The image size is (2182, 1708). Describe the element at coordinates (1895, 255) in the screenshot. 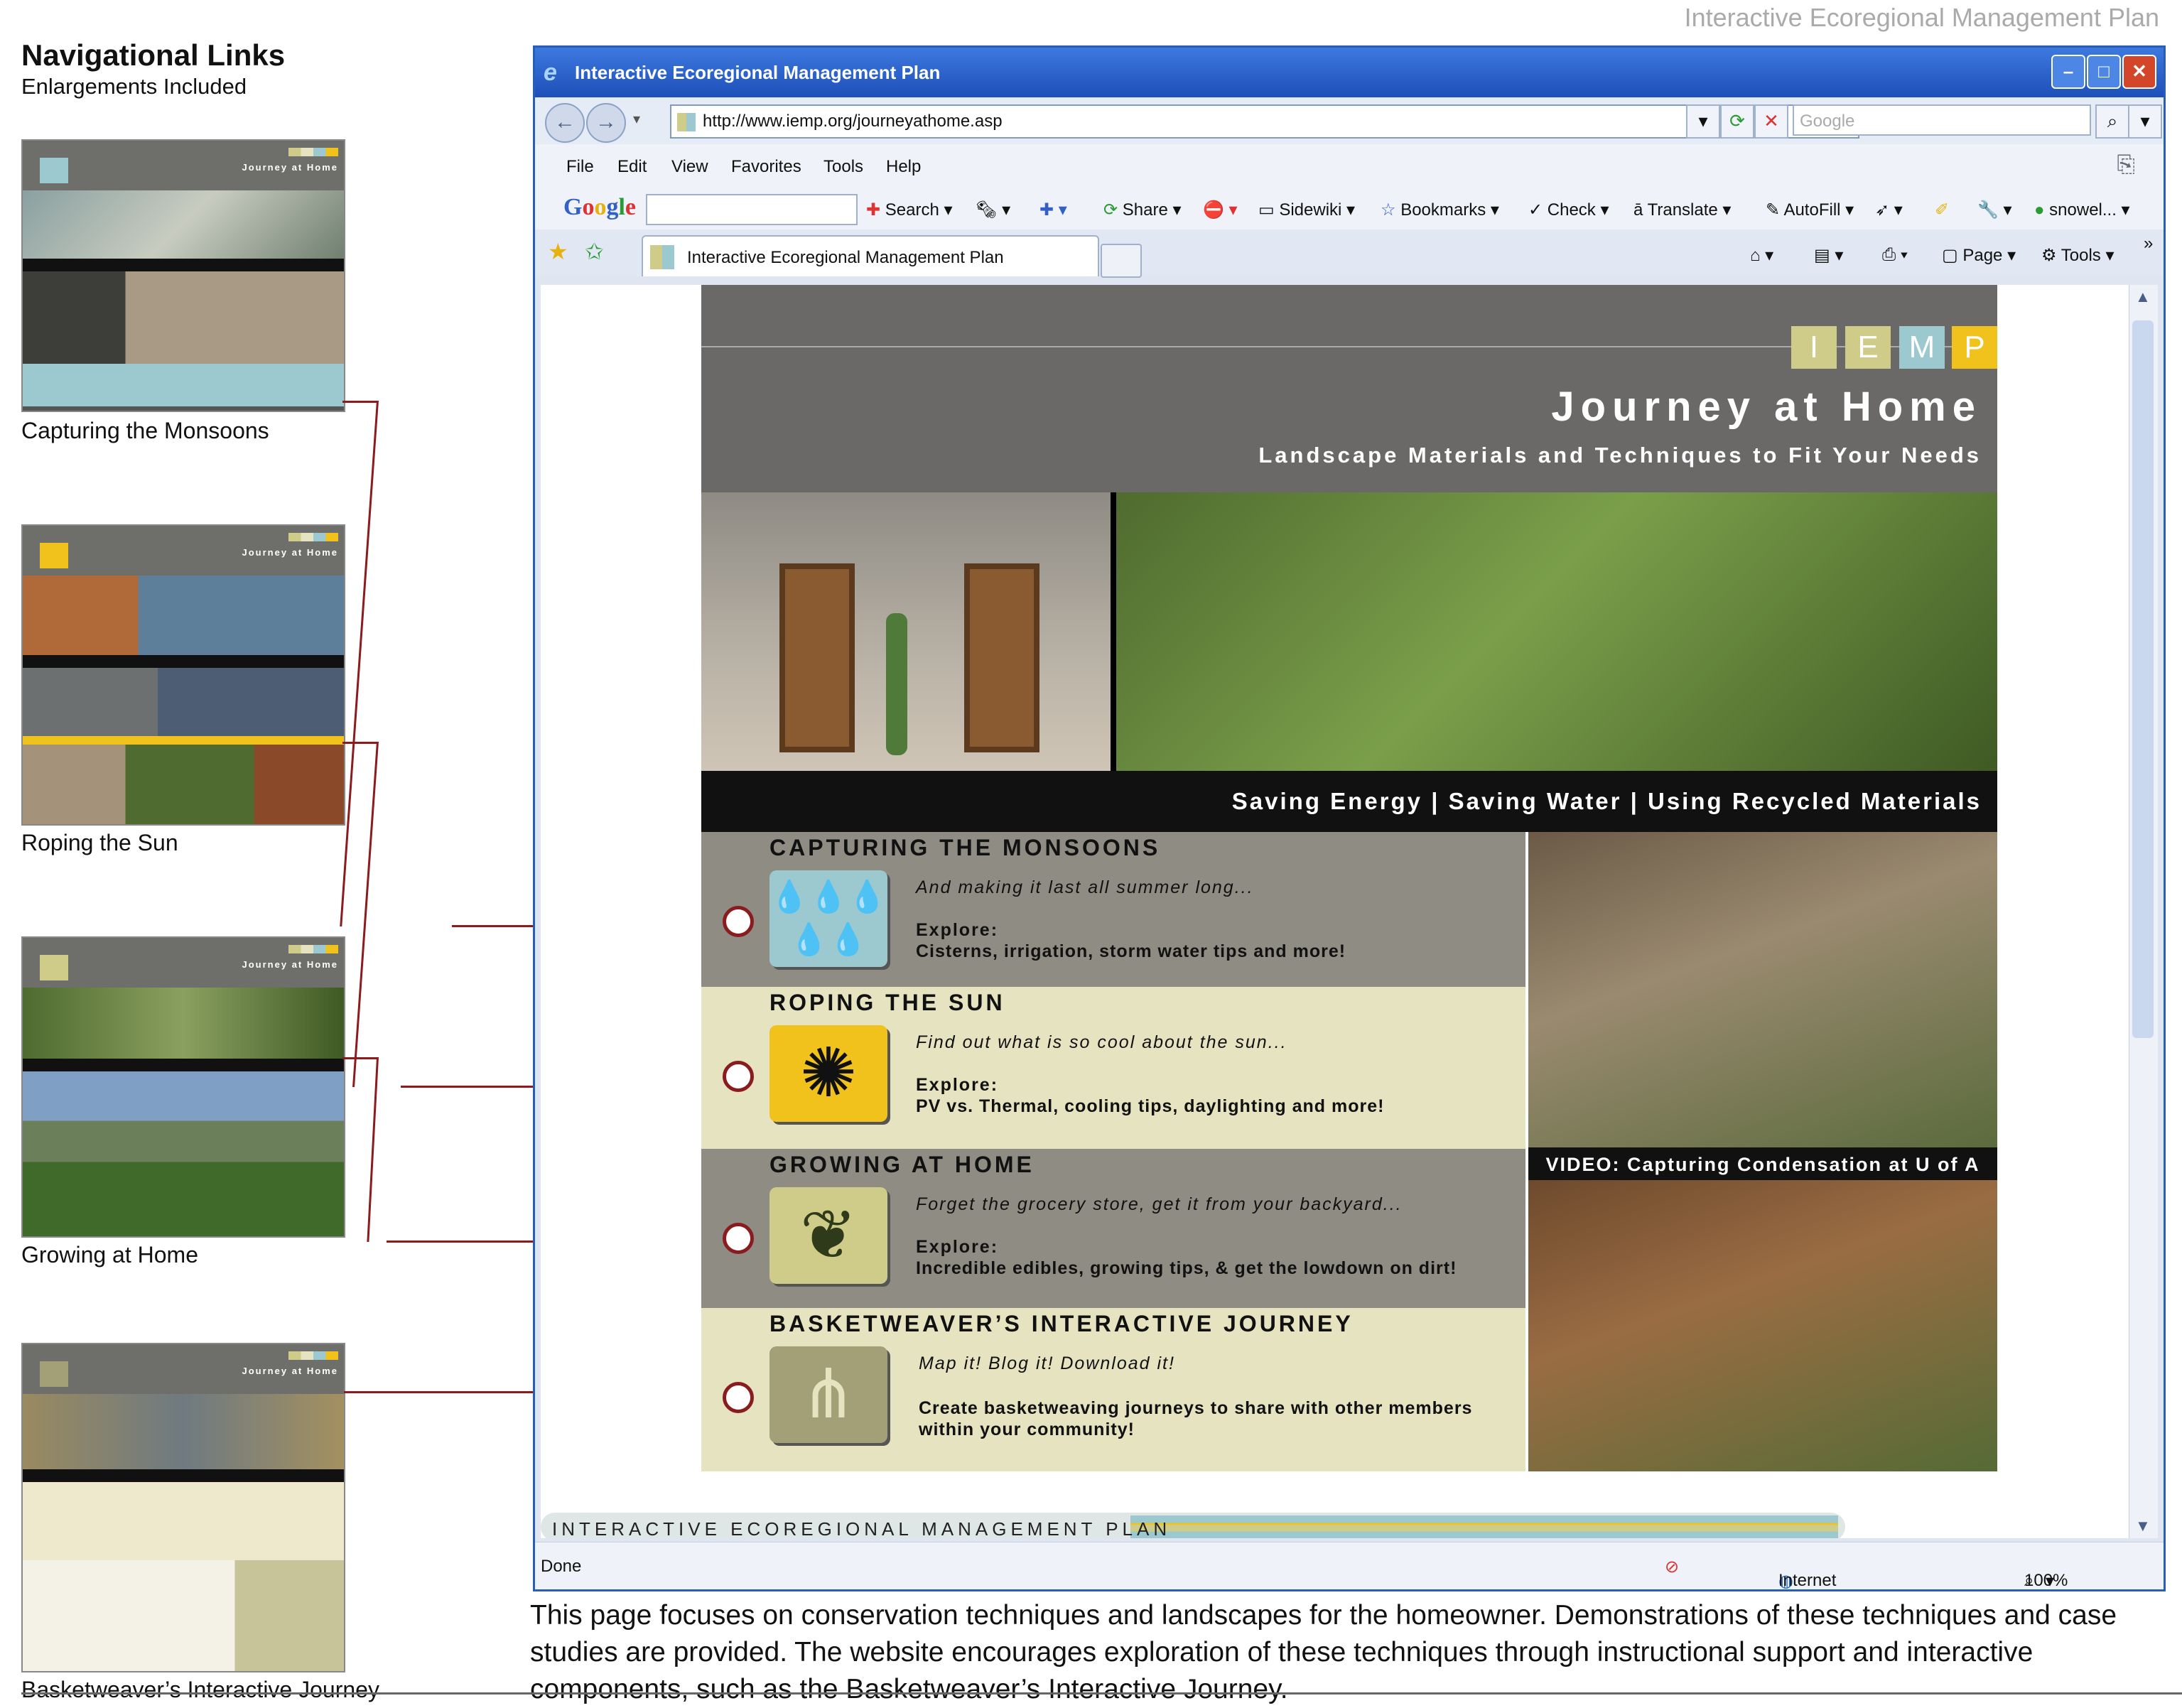

I see `print-icon: ⎙ ▾` at that location.